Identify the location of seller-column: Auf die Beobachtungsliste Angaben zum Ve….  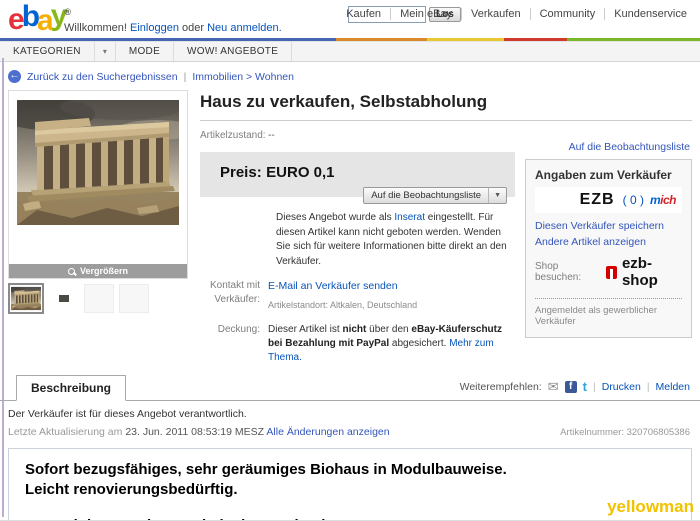
(608, 243).